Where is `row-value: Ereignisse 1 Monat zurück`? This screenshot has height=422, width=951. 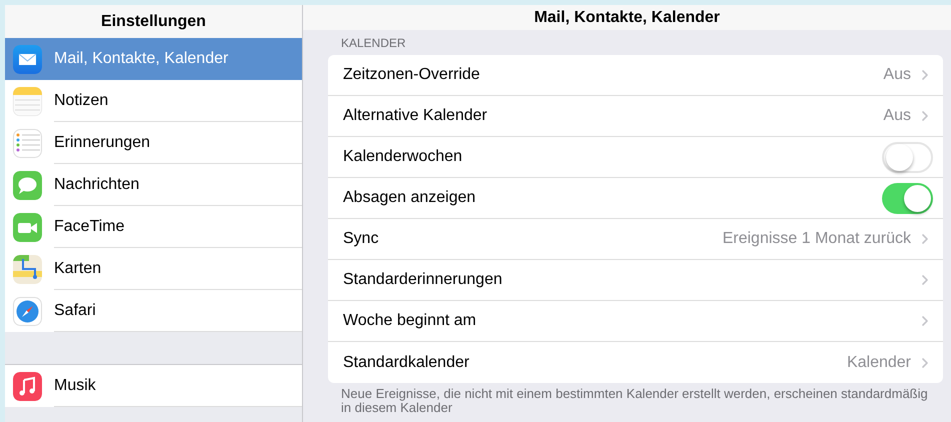 row-value: Ereignisse 1 Monat zurück is located at coordinates (816, 239).